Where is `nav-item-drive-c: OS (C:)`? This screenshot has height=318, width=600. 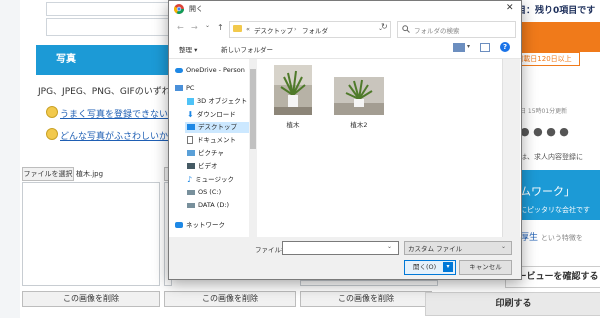
nav-item-drive-c: OS (C:) is located at coordinates (204, 192).